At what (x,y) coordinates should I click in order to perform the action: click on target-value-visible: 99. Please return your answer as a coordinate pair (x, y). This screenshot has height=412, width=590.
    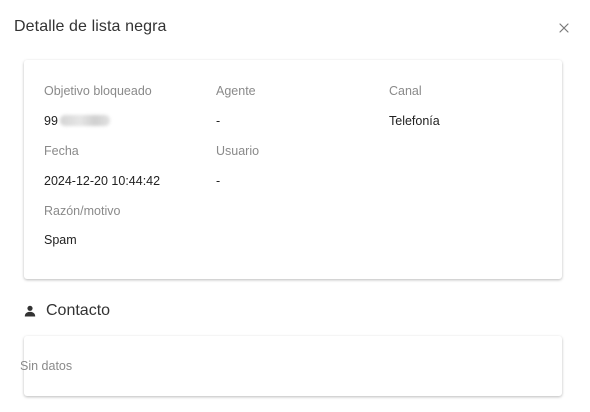
    Looking at the image, I should click on (51, 121).